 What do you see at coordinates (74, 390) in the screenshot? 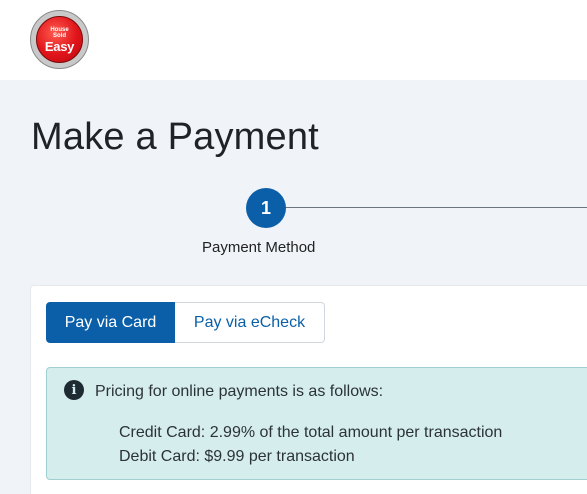
I see `info-icon: i` at bounding box center [74, 390].